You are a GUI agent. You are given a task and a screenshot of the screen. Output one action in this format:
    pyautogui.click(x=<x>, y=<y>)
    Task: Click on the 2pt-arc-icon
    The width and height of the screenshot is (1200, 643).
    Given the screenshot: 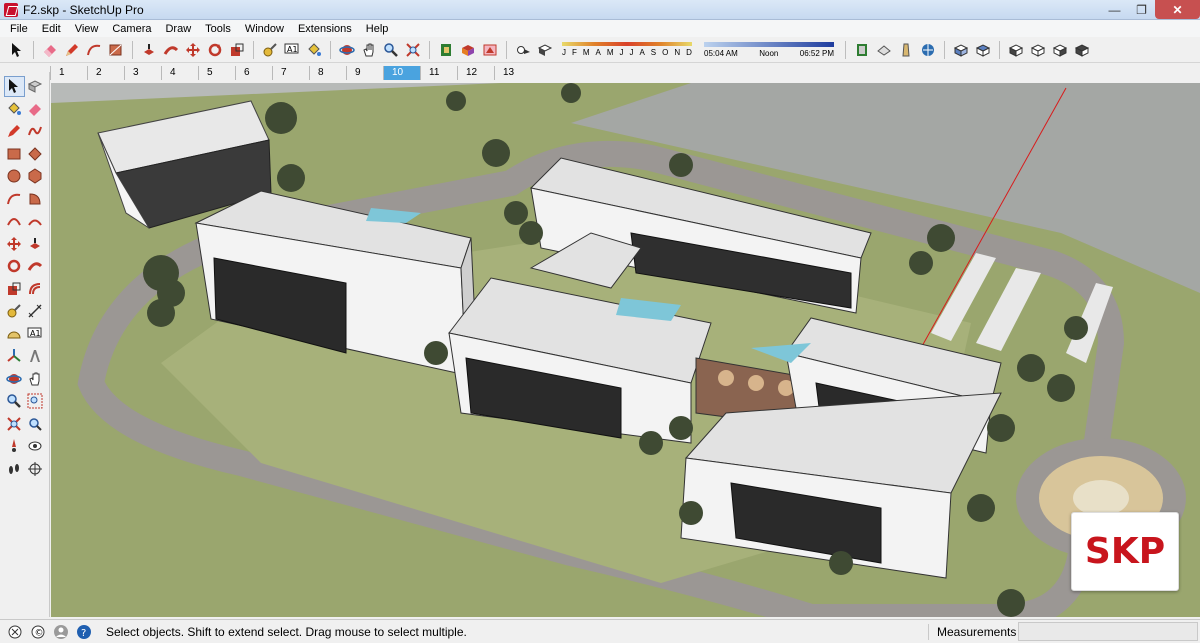 What is the action you would take?
    pyautogui.click(x=35, y=221)
    